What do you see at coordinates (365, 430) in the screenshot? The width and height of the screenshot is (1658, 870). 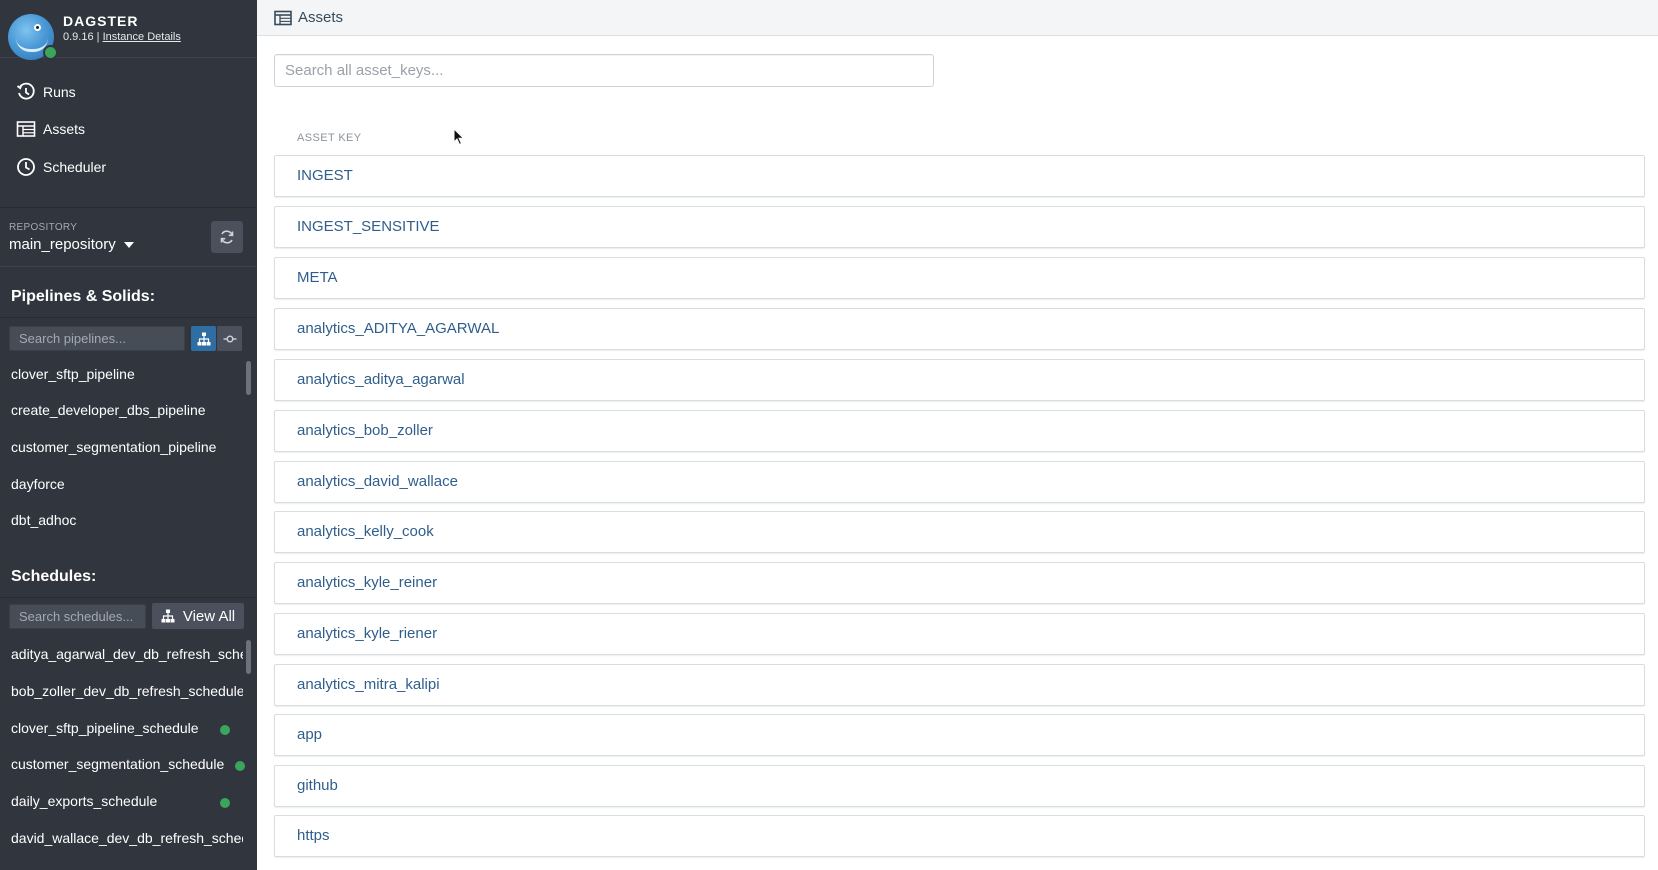 I see `asset-key-link: analytics_bob_zoller` at bounding box center [365, 430].